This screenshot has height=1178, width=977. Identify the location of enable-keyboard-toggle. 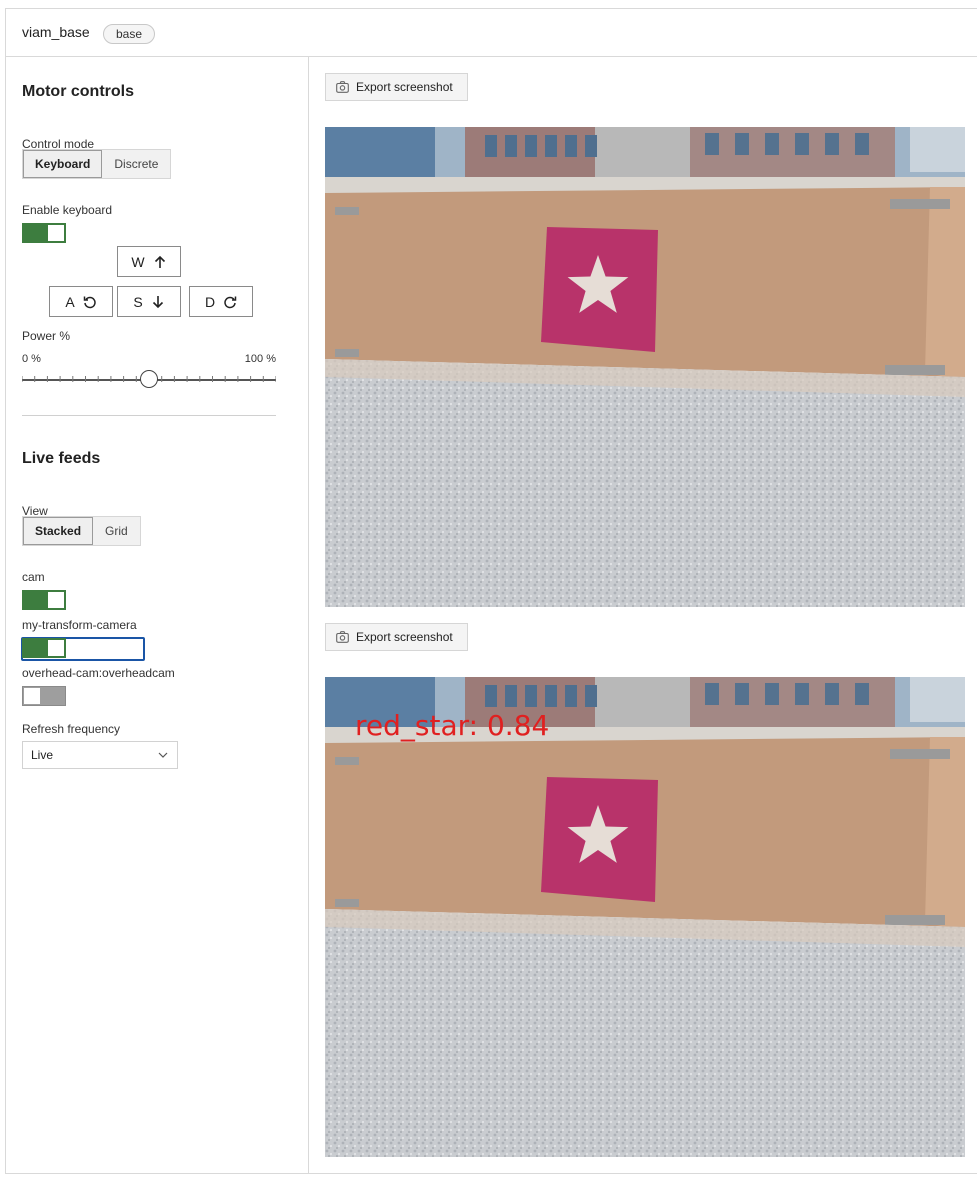
(44, 233).